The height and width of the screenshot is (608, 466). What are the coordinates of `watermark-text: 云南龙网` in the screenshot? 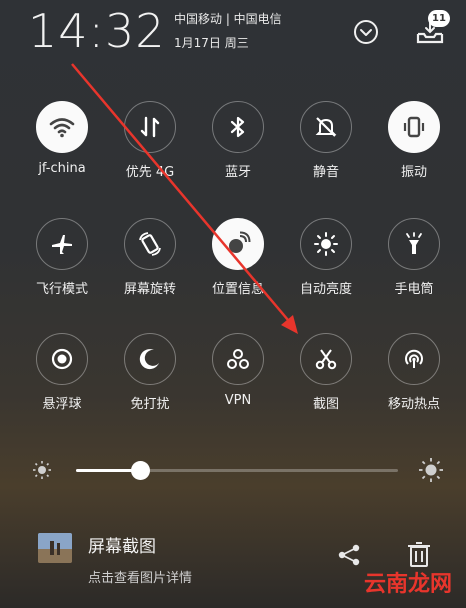 It's located at (407, 584).